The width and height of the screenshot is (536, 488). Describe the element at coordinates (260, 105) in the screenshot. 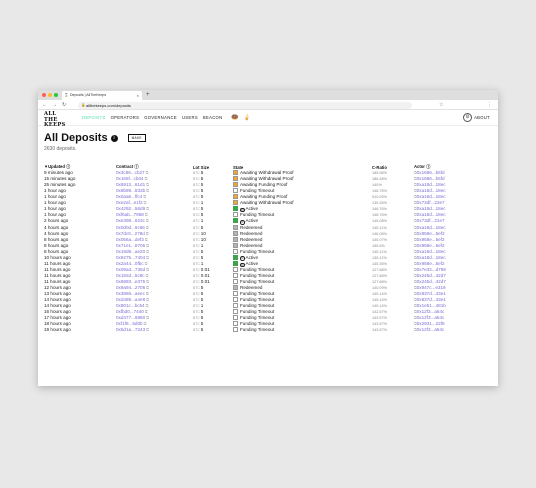

I see `address-bar: 🔒 allthekeeps.com/deposits ☆` at that location.